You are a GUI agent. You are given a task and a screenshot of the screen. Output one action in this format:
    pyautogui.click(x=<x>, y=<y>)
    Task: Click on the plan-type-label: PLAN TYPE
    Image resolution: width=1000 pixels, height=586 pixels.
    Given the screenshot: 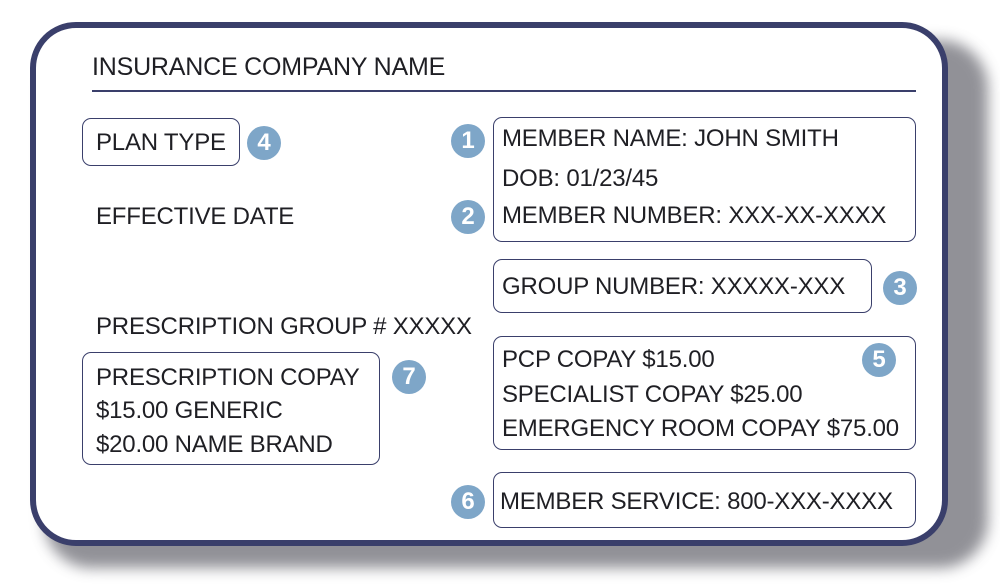 What is the action you would take?
    pyautogui.click(x=161, y=142)
    